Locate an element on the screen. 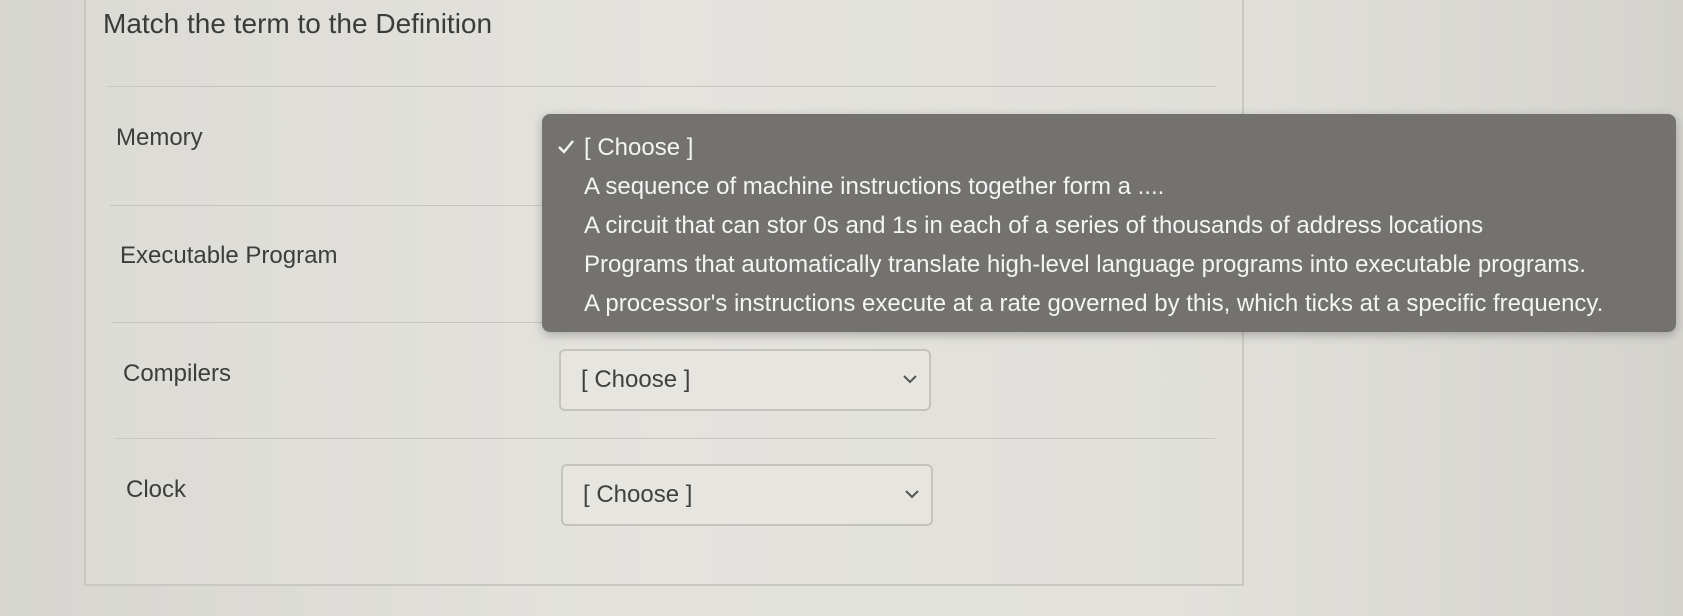 The image size is (1683, 616). dropdown-option-choose: [ Choose ] is located at coordinates (624, 148).